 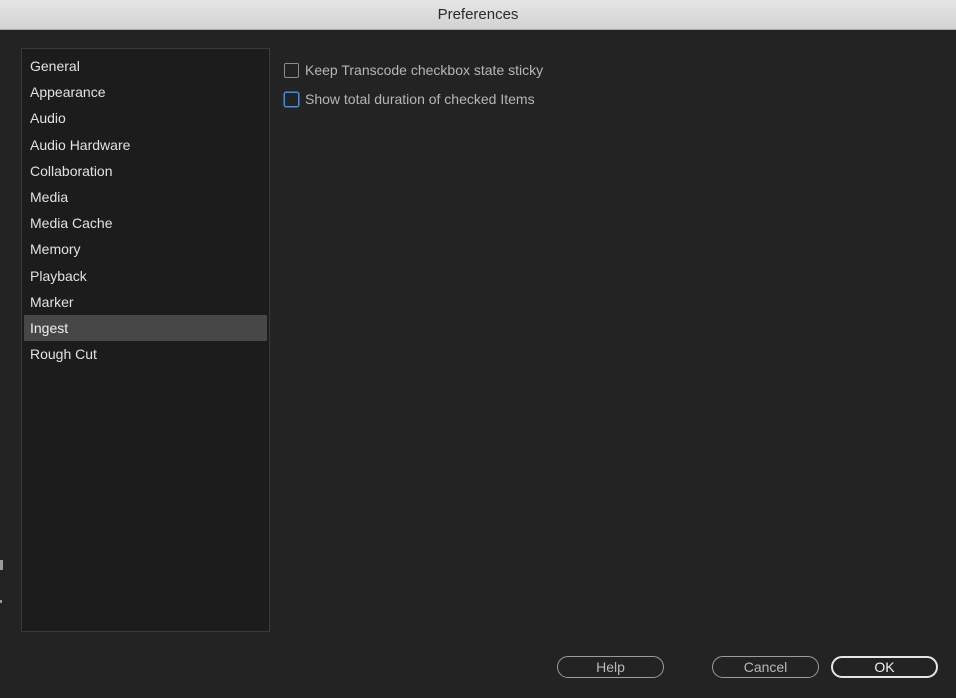 I want to click on show-total-duration-checkbox, so click(x=291, y=99).